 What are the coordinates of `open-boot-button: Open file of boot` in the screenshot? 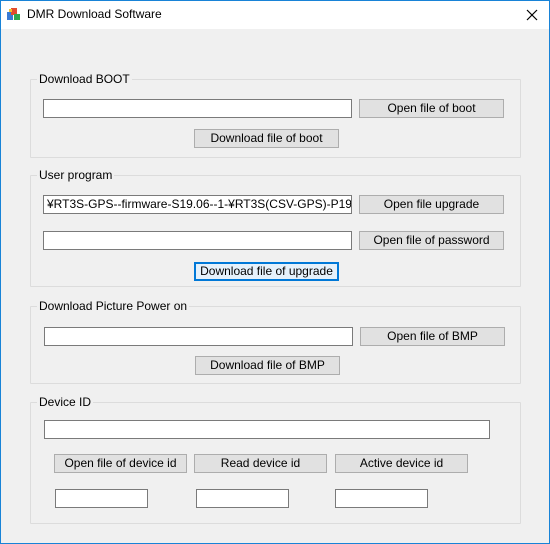 It's located at (431, 108).